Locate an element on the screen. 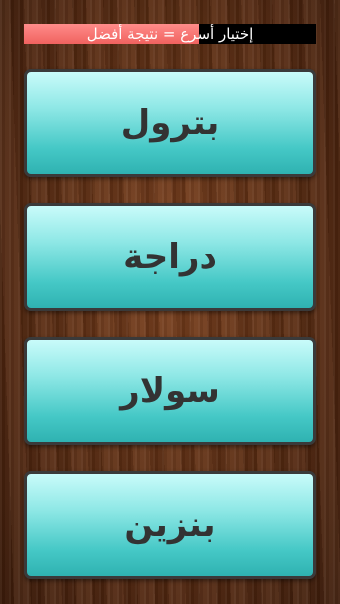 The height and width of the screenshot is (604, 340). answer-label-1: بترول is located at coordinates (170, 123).